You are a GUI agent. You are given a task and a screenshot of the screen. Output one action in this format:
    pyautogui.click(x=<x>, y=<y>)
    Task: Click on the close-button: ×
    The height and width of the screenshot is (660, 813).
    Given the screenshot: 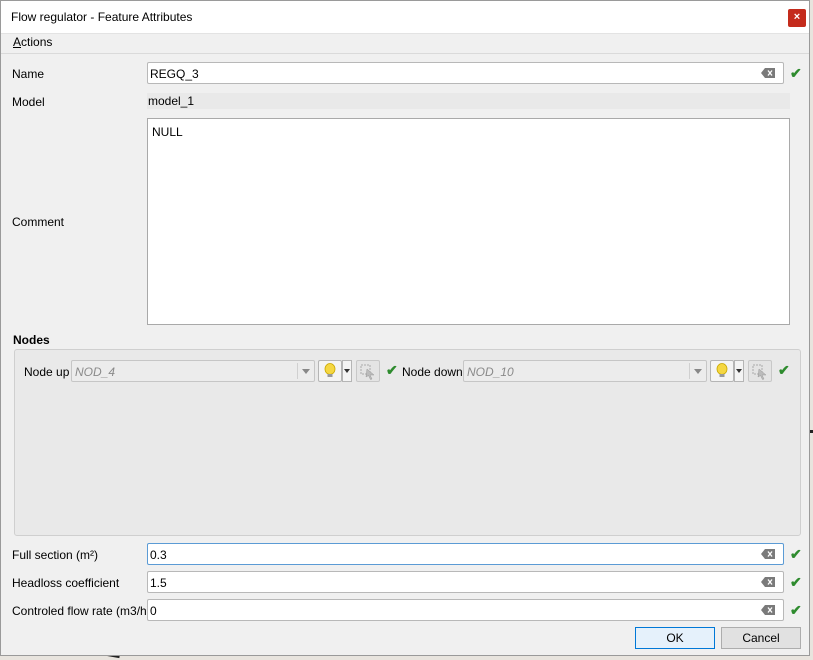 What is the action you would take?
    pyautogui.click(x=797, y=18)
    